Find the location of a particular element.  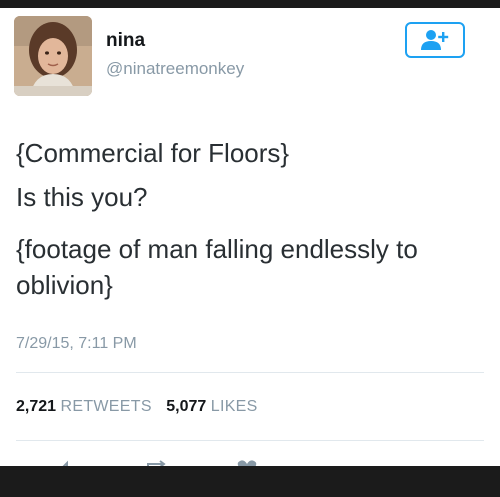

retweets-count: 2,721 is located at coordinates (36, 406).